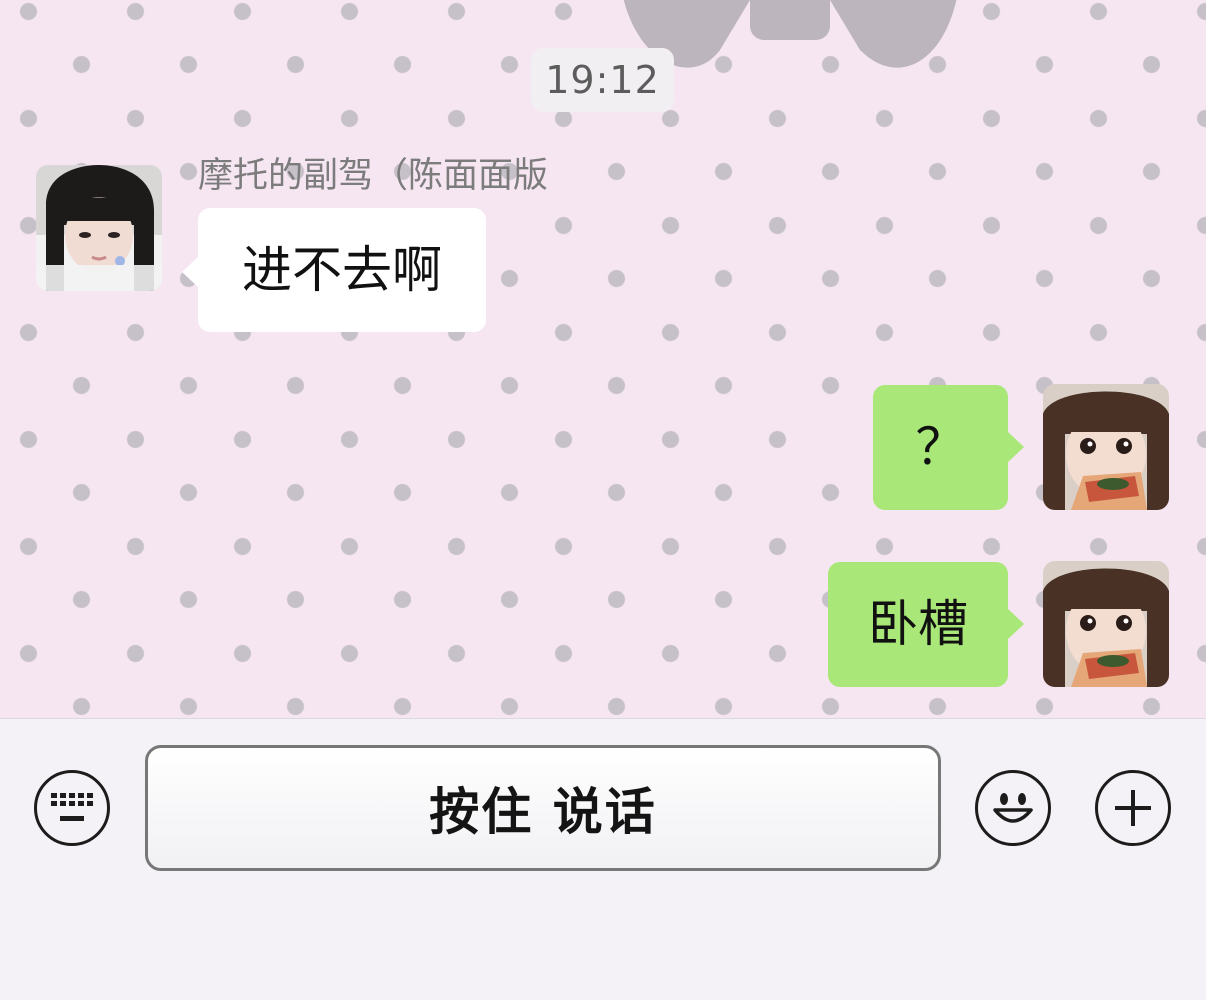 The width and height of the screenshot is (1206, 1000). Describe the element at coordinates (918, 624) in the screenshot. I see `message-text: 卧槽` at that location.